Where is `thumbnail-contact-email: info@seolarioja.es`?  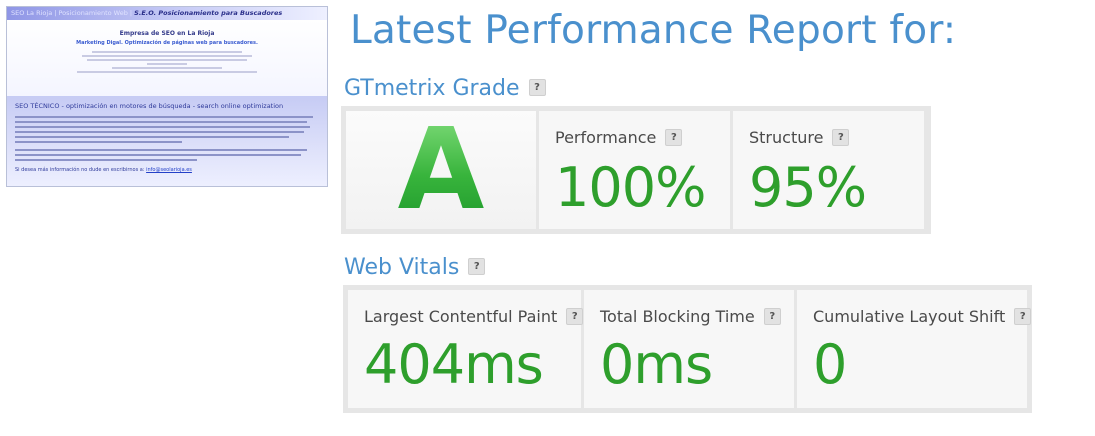 thumbnail-contact-email: info@seolarioja.es is located at coordinates (169, 170).